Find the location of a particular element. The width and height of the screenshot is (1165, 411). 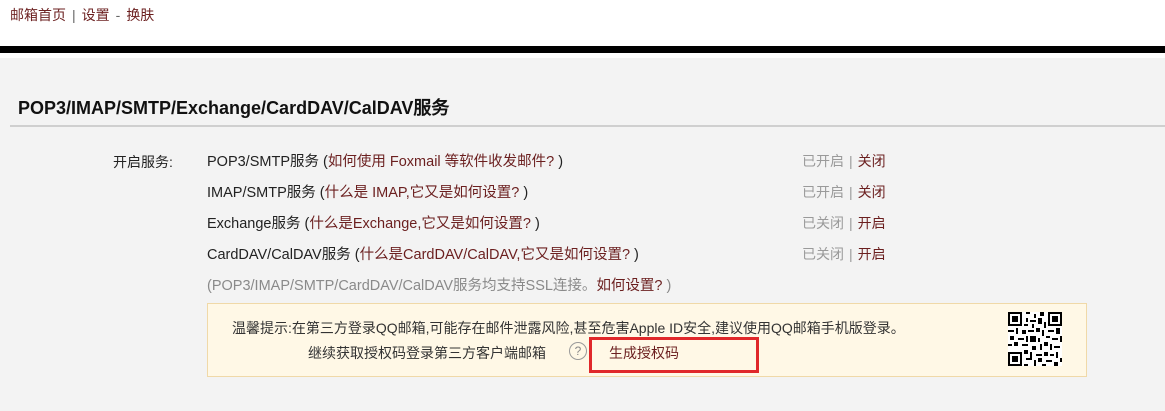

disable-pop3-button: 关闭 is located at coordinates (872, 161).